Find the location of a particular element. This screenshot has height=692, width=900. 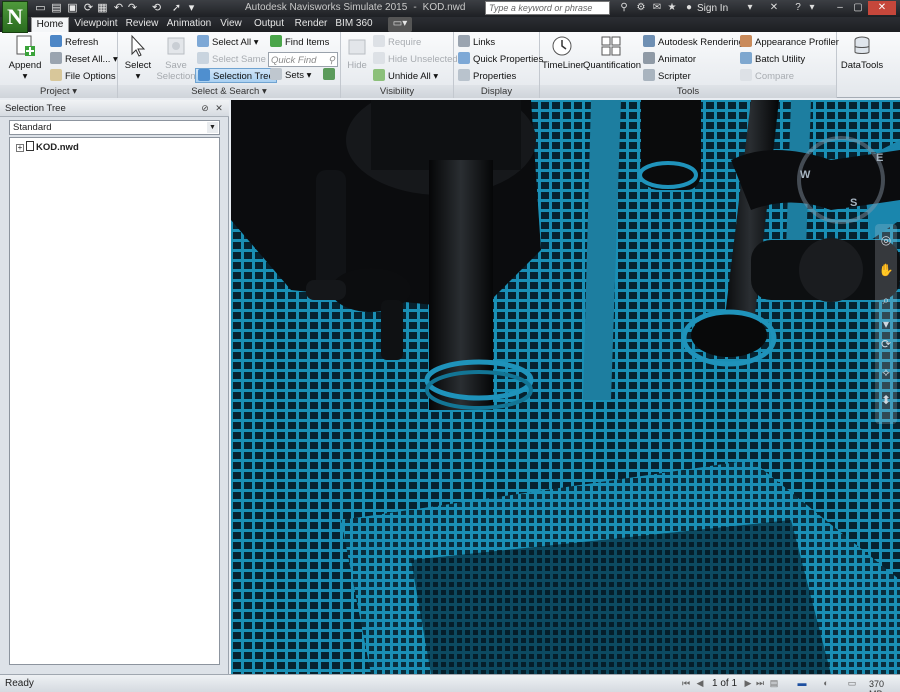

favorites-icon: ★ is located at coordinates (672, 8).